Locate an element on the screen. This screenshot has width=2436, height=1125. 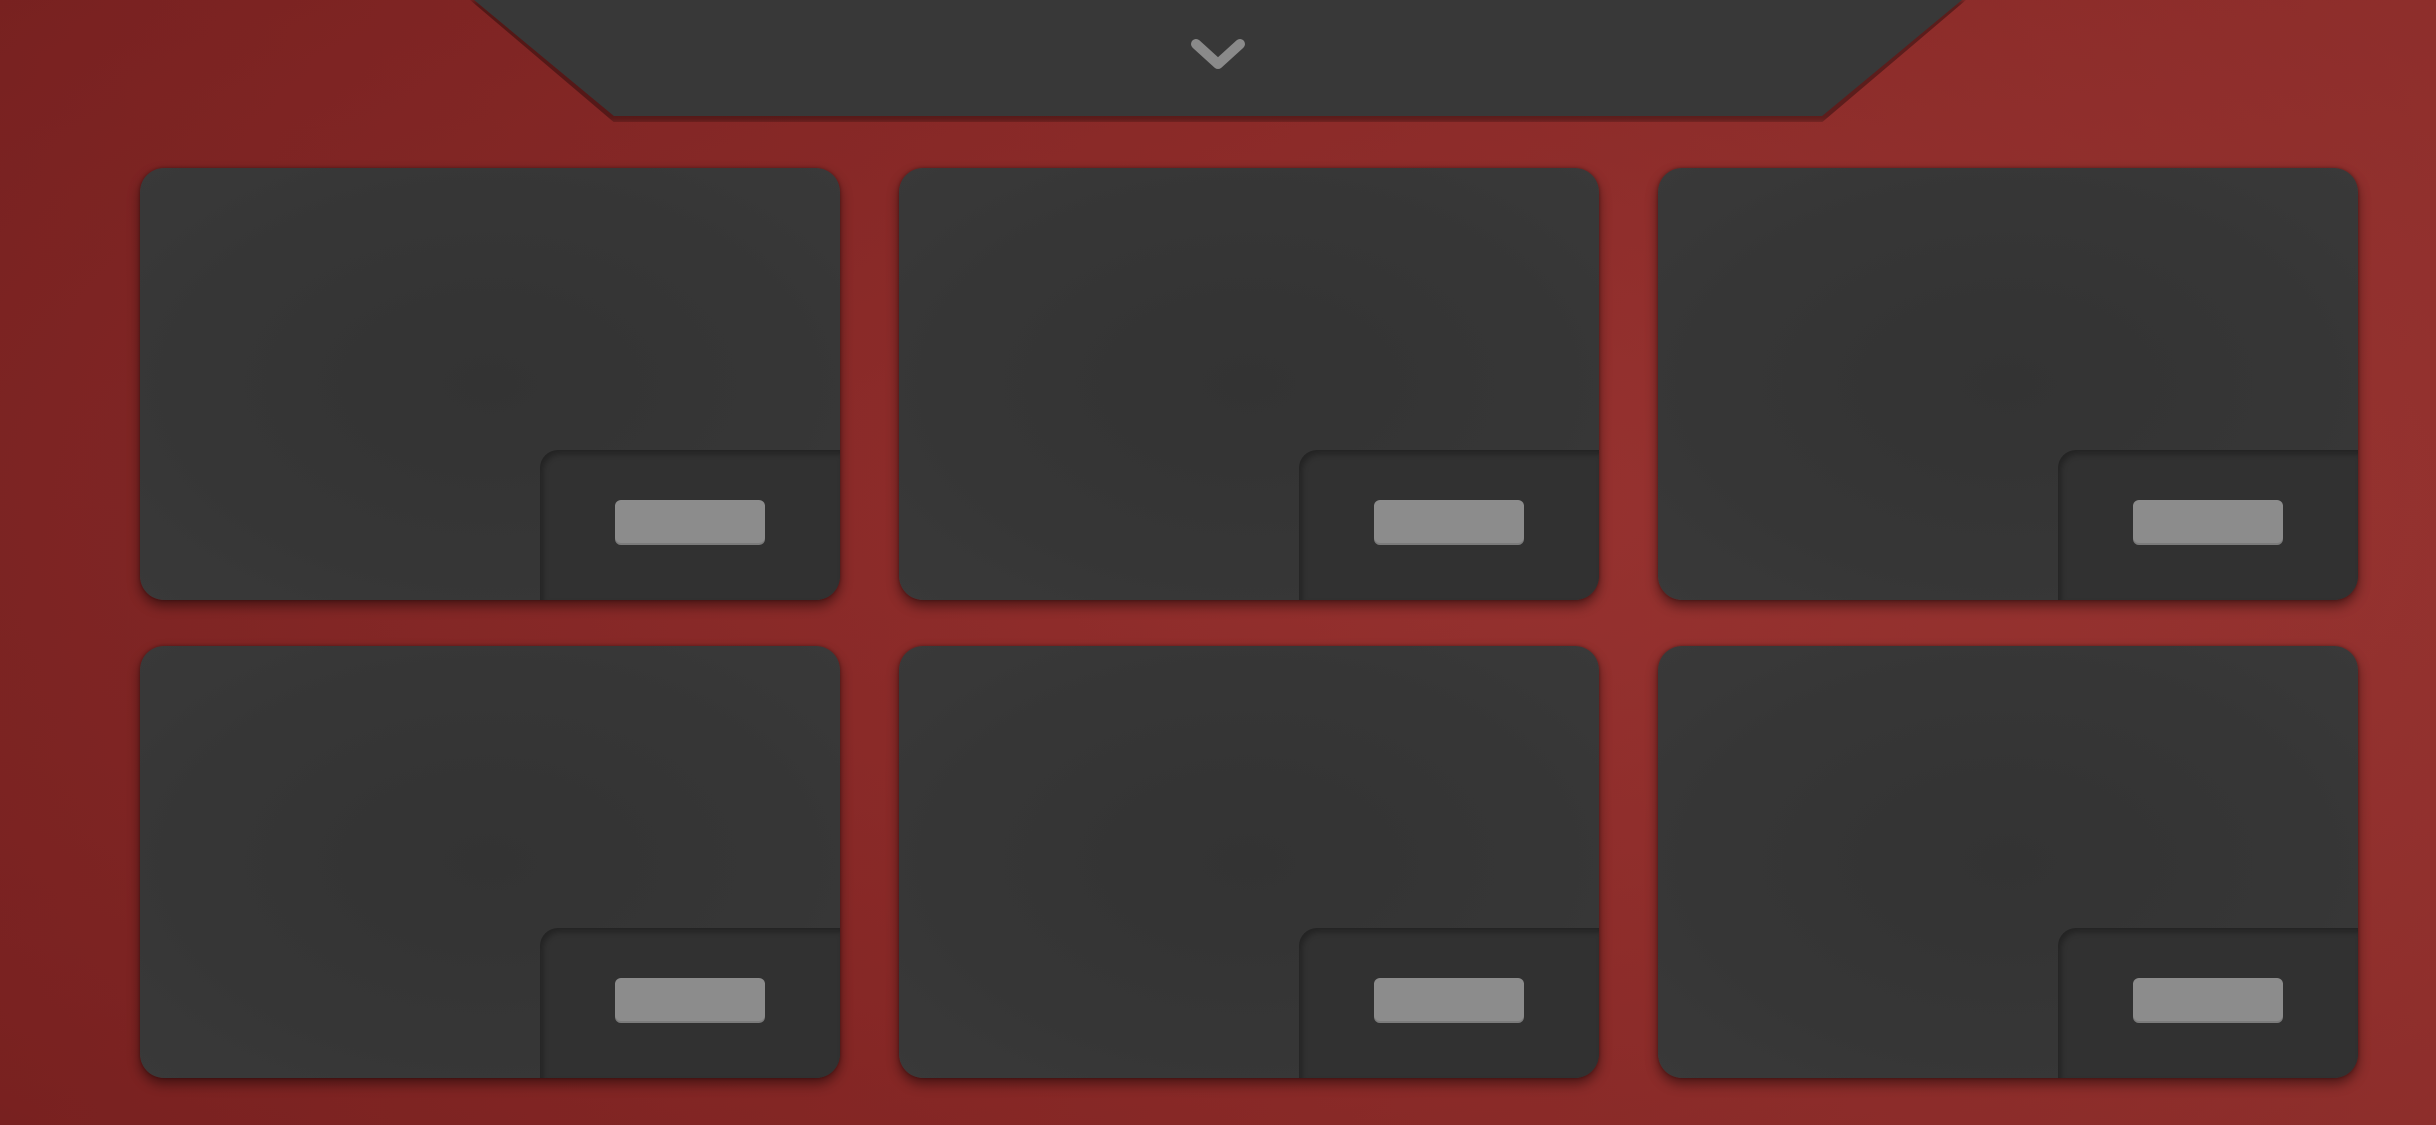
chevron-down-icon is located at coordinates (1218, 56).